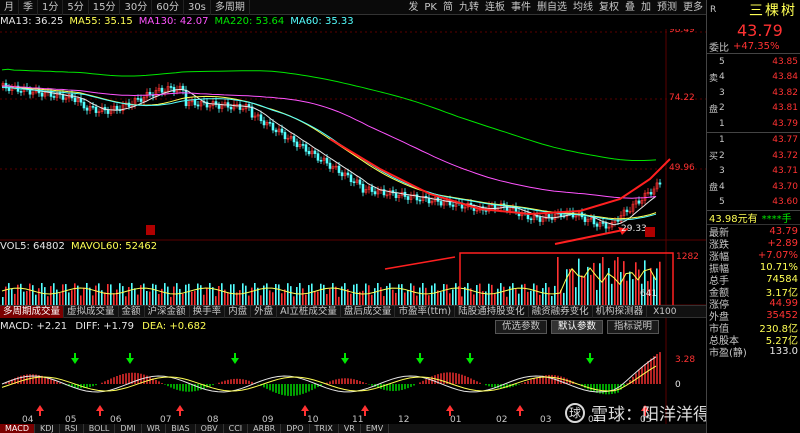  Describe the element at coordinates (197, 7) in the screenshot. I see `period-tab: 30s` at that location.